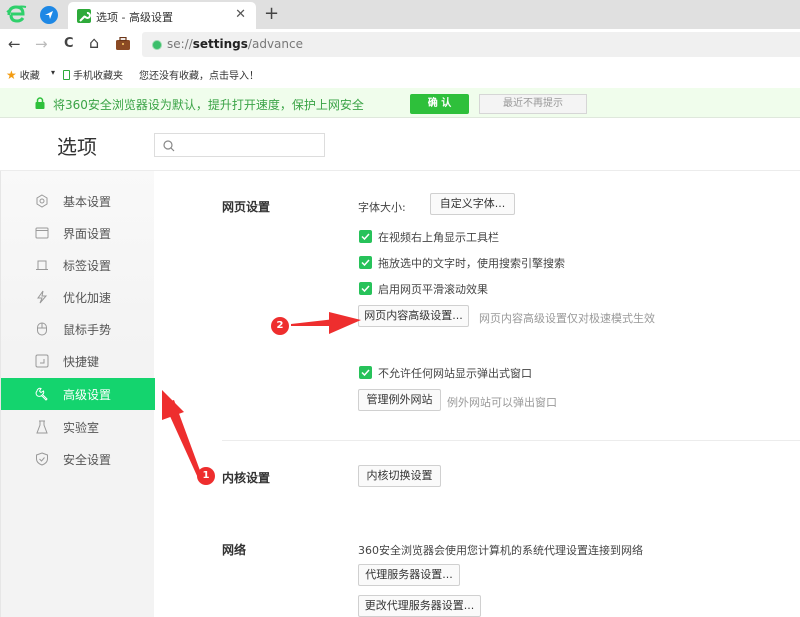 The height and width of the screenshot is (617, 800). What do you see at coordinates (69, 43) in the screenshot?
I see `reload-button: C` at bounding box center [69, 43].